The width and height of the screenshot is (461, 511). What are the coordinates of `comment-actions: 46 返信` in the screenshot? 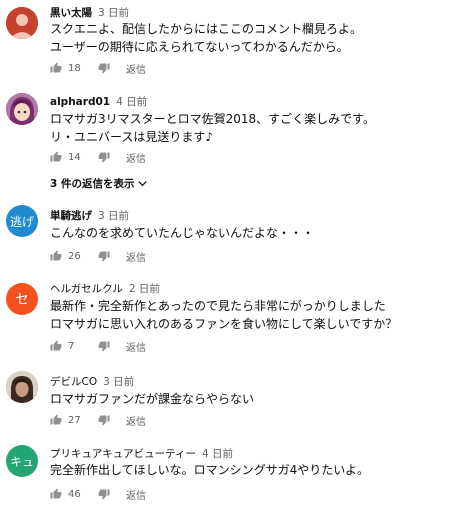 It's located at (98, 494).